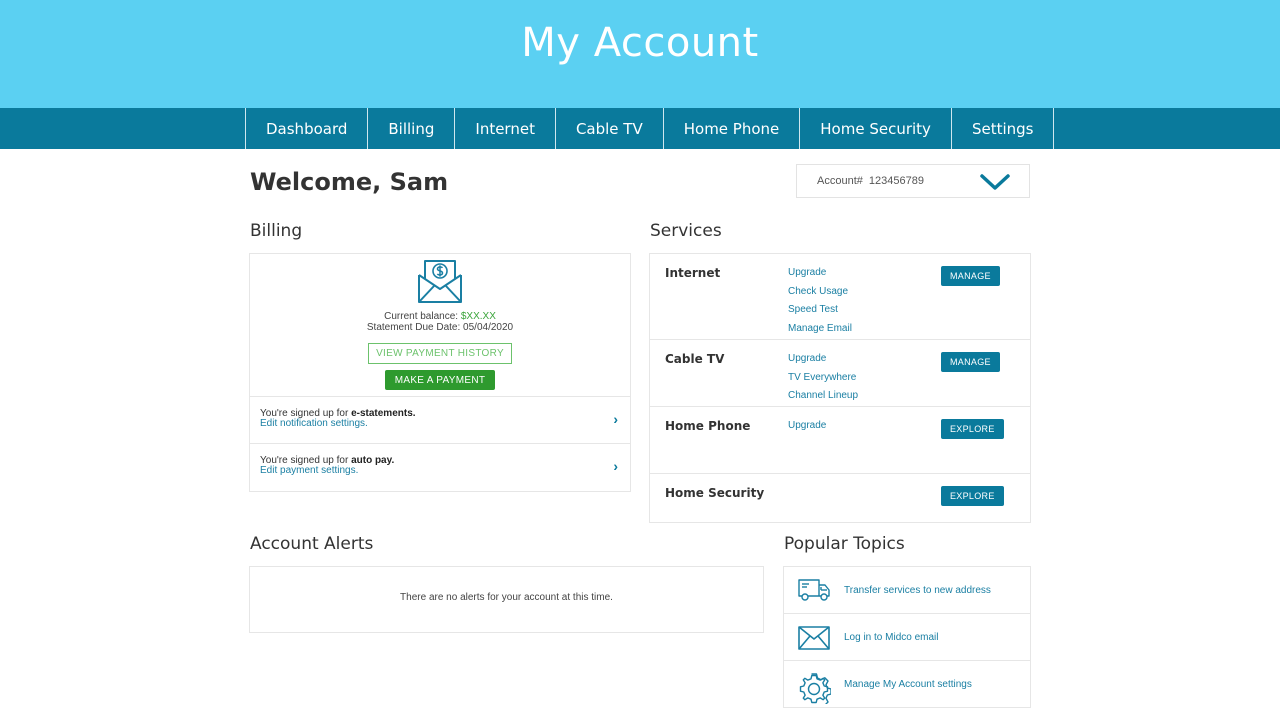 The height and width of the screenshot is (720, 1280). I want to click on nav-settings: Settings, so click(1003, 128).